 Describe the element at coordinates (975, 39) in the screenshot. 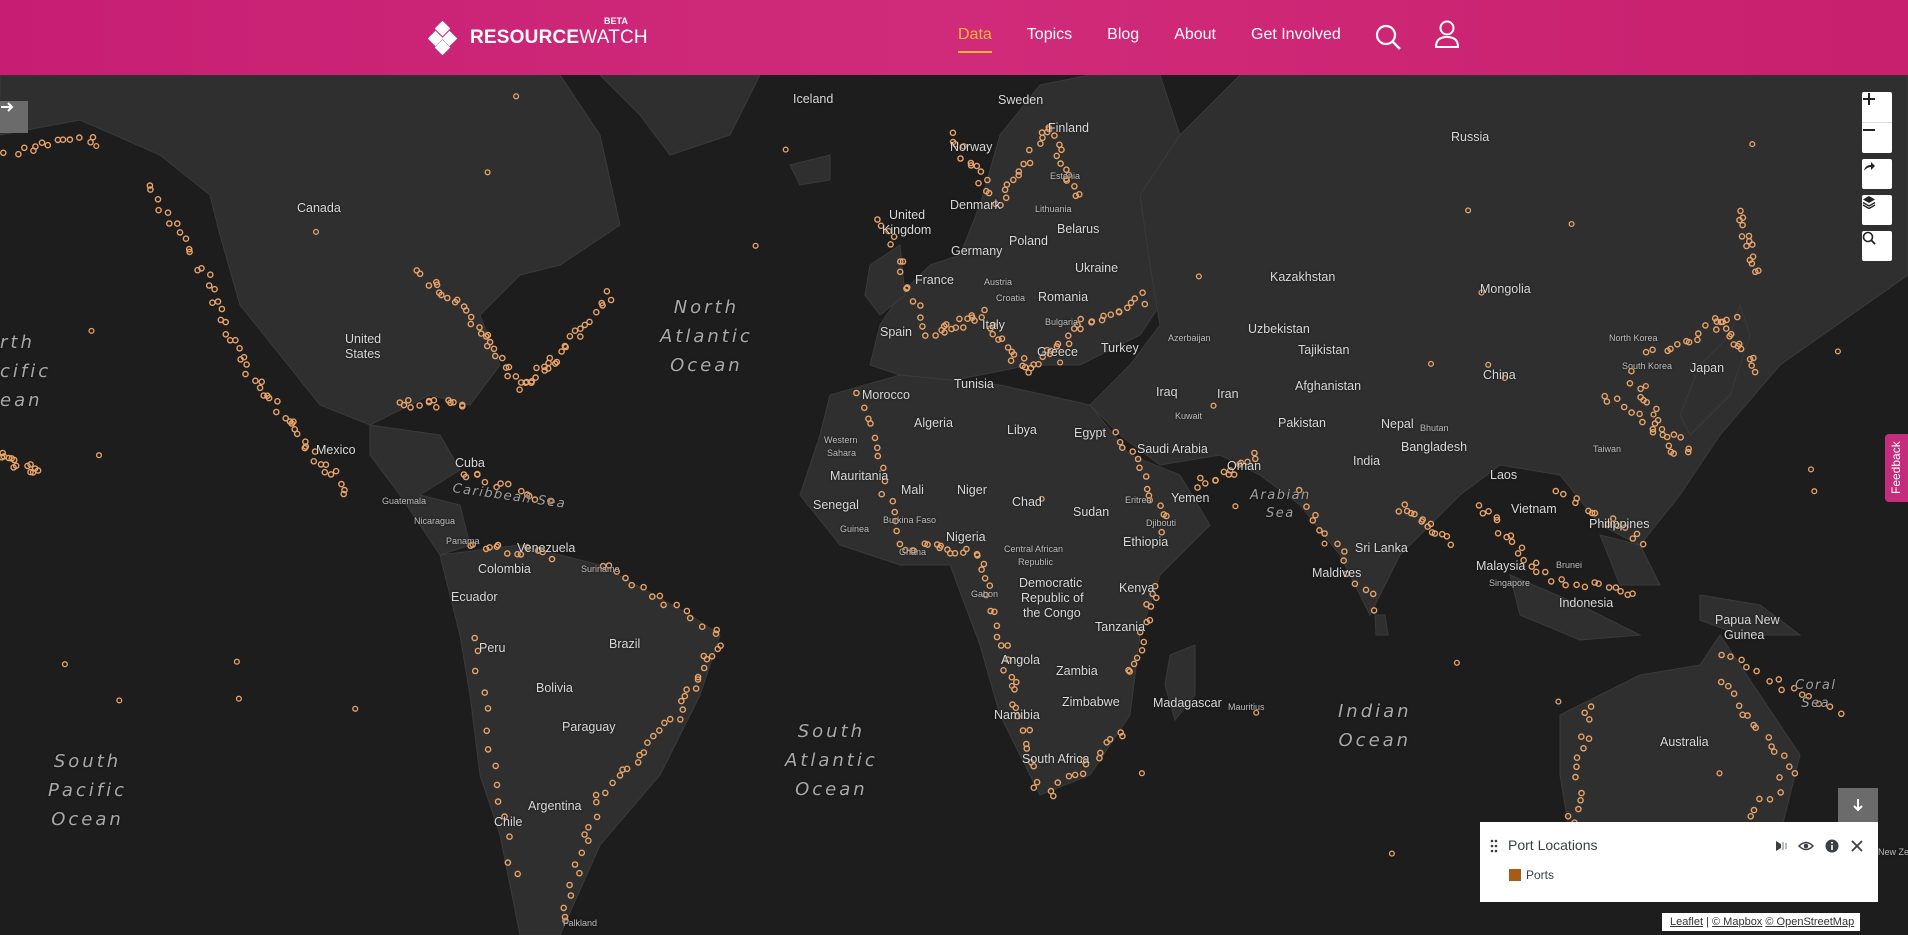

I see `nav-item-data: Data` at that location.